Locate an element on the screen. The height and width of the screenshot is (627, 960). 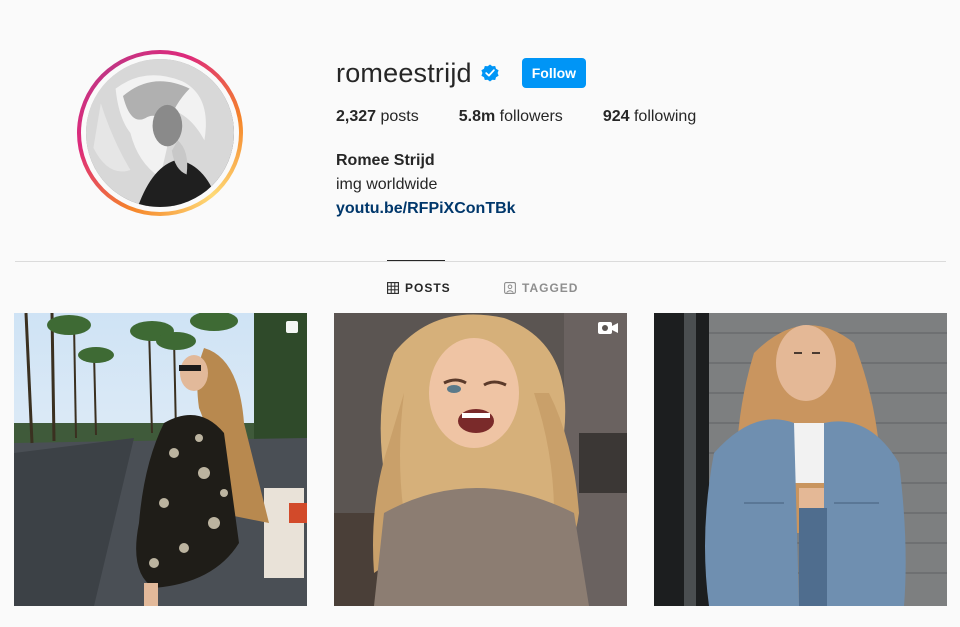
following-stat: 924 following is located at coordinates (649, 117).